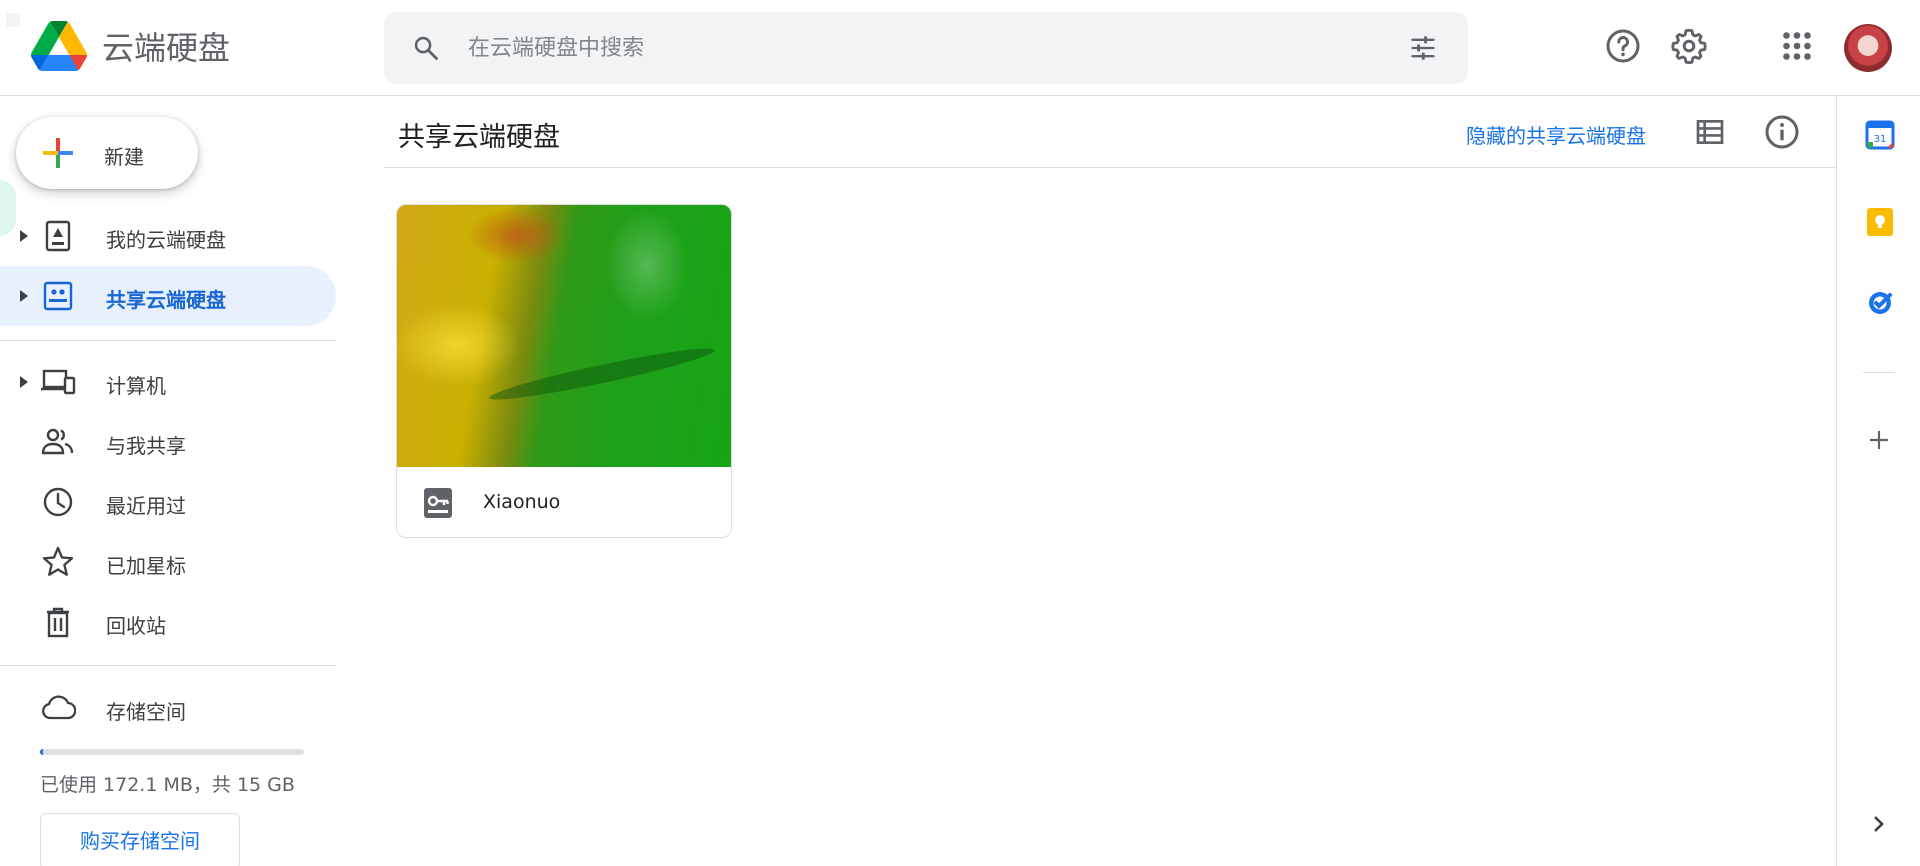 The image size is (1920, 866). What do you see at coordinates (1879, 372) in the screenshot?
I see `rail-divider` at bounding box center [1879, 372].